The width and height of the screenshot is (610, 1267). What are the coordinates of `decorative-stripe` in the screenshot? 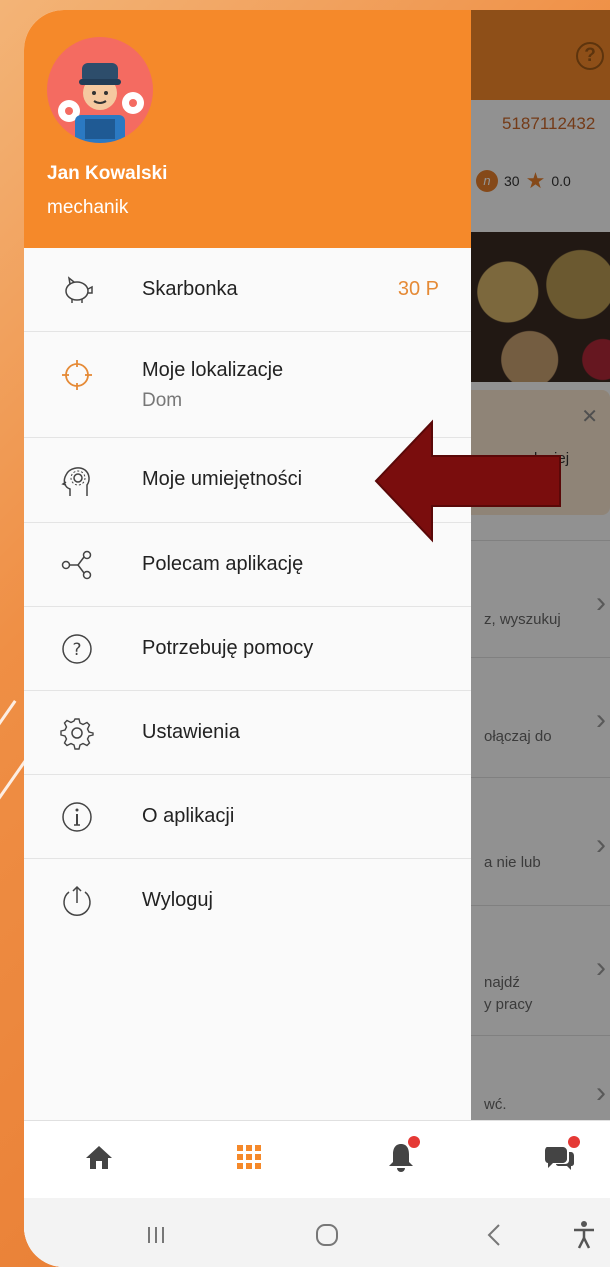 It's located at (13, 843).